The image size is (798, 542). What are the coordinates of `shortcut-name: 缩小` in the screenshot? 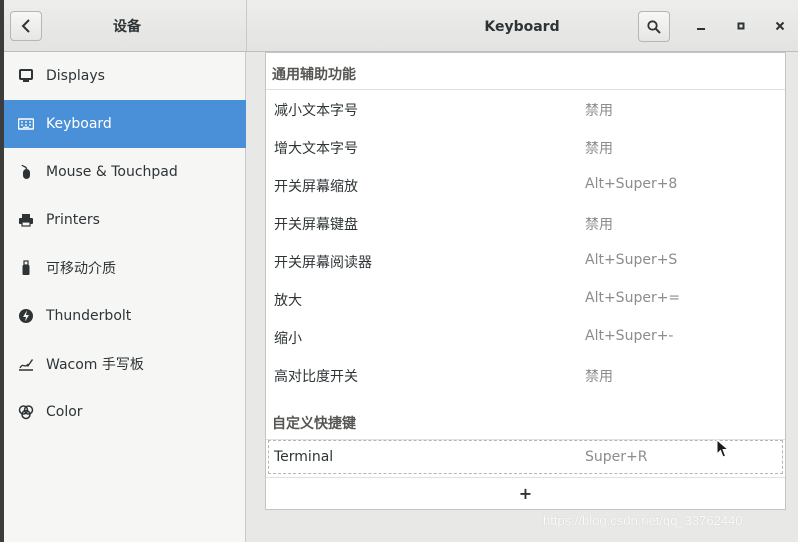 It's located at (288, 339).